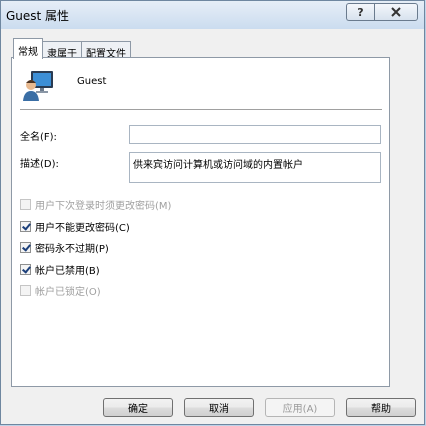 The height and width of the screenshot is (426, 426). What do you see at coordinates (92, 81) in the screenshot?
I see `username-label: Guest` at bounding box center [92, 81].